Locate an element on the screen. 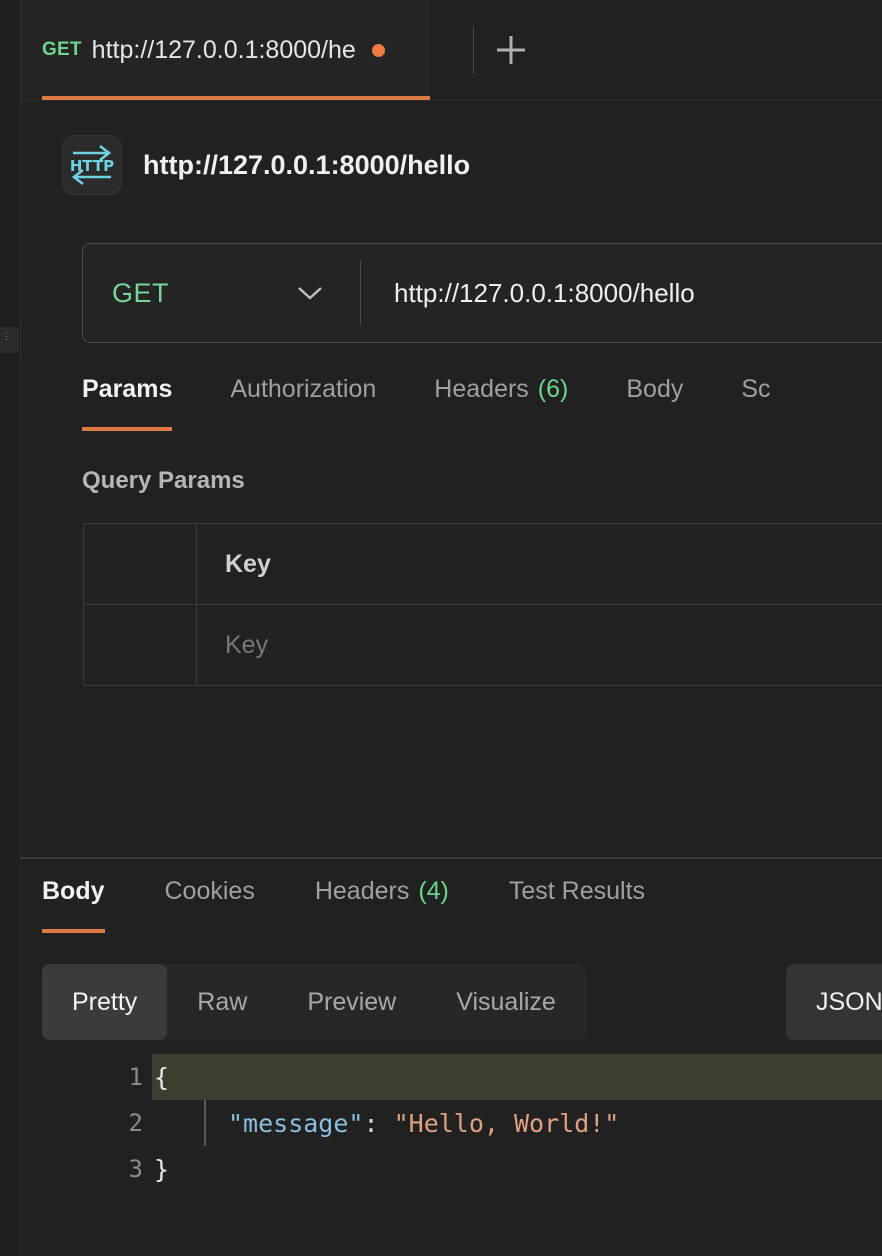 The width and height of the screenshot is (882, 1256). line-number: 1 is located at coordinates (135, 1077).